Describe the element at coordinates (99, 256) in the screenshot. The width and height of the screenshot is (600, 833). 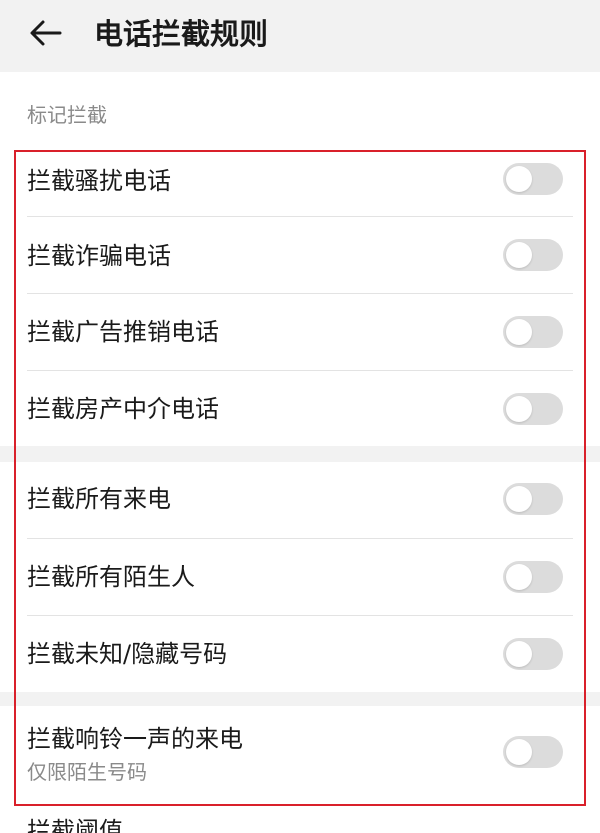
I see `setting-label: 拦截诈骗电话` at that location.